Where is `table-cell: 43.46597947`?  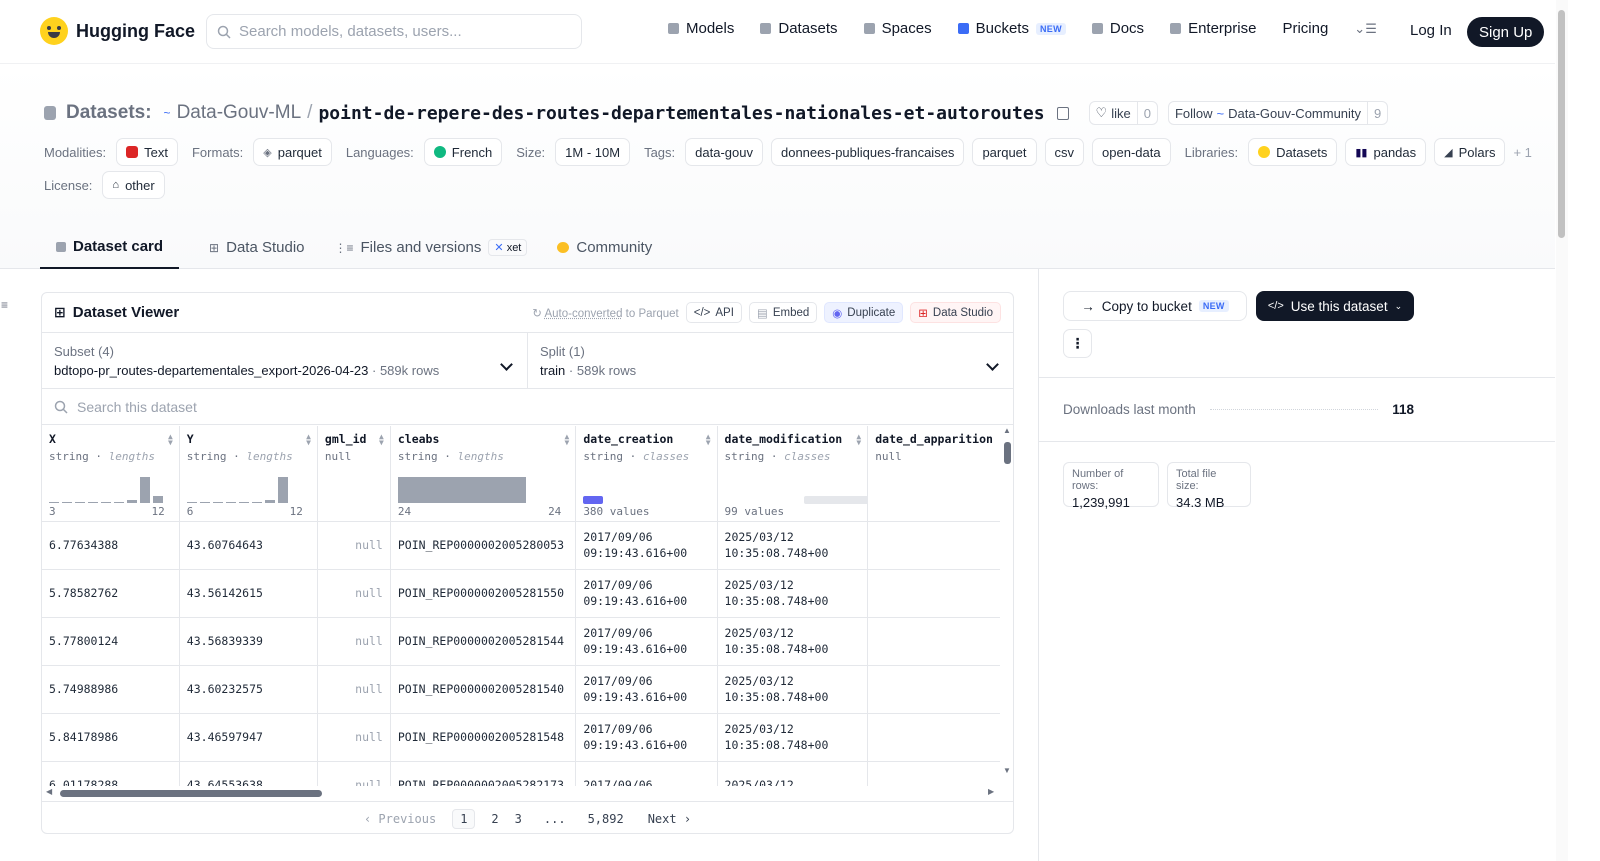
table-cell: 43.46597947 is located at coordinates (248, 737).